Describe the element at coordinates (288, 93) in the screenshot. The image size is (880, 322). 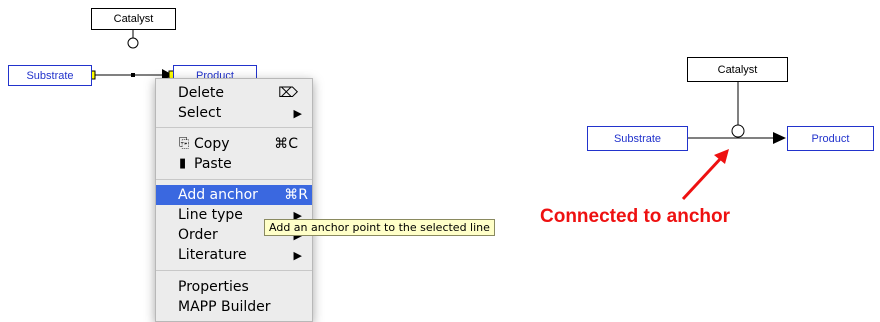
I see `delete-forward-icon: ⌦` at that location.